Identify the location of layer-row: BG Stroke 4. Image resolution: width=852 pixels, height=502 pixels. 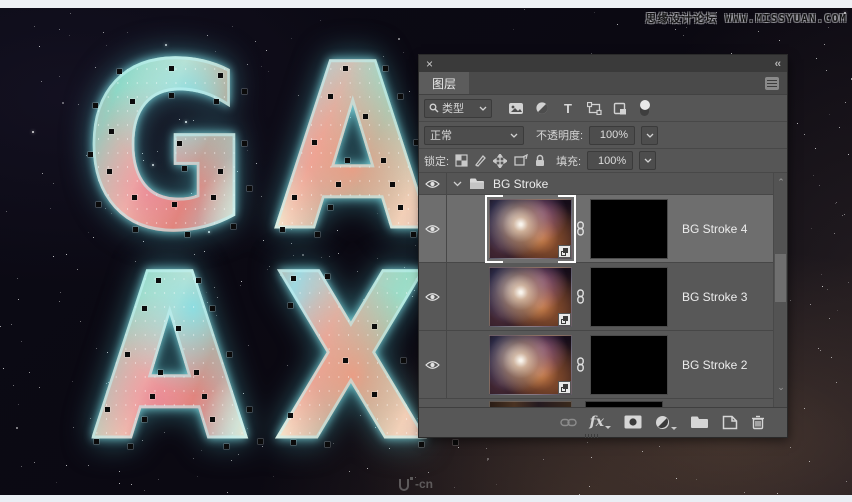
(596, 228).